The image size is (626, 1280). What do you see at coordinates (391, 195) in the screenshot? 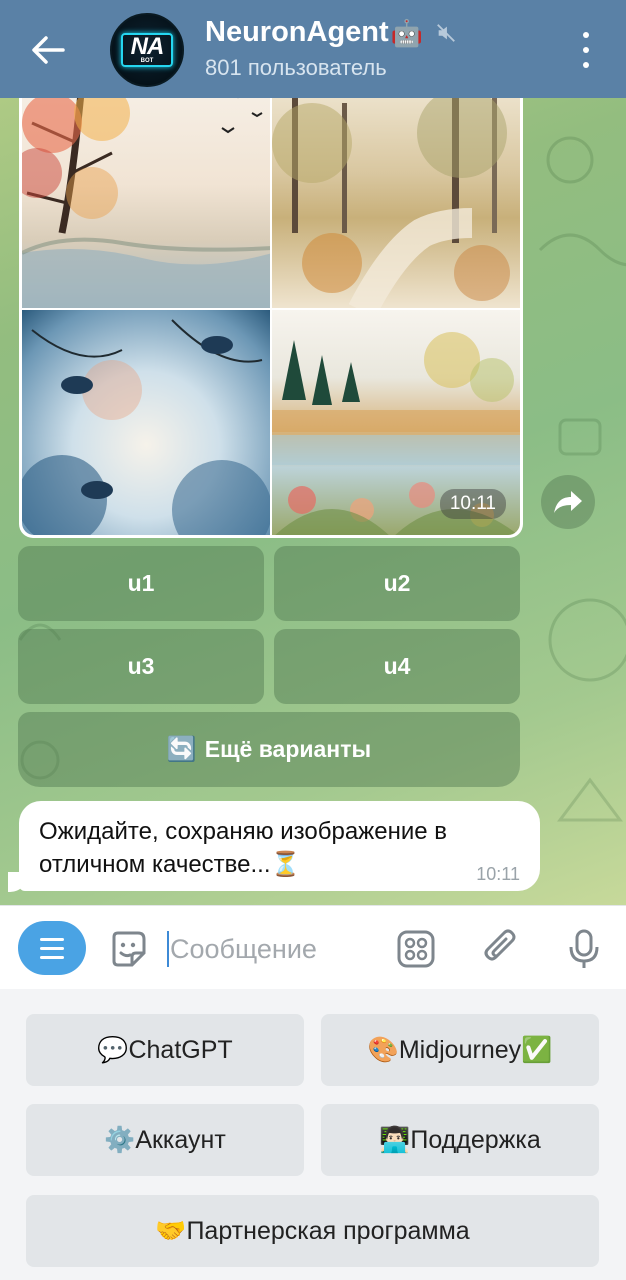
I see `watercolor-forest-path` at bounding box center [391, 195].